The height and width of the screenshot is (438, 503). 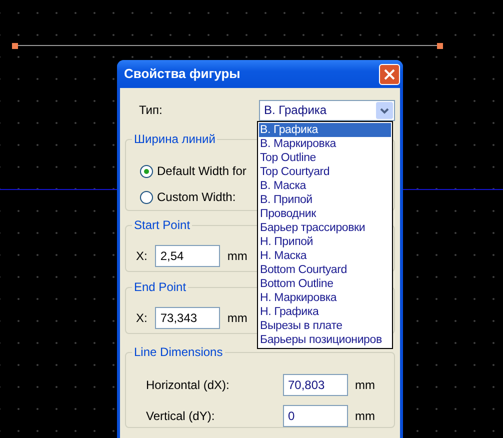 I want to click on close-button, so click(x=389, y=74).